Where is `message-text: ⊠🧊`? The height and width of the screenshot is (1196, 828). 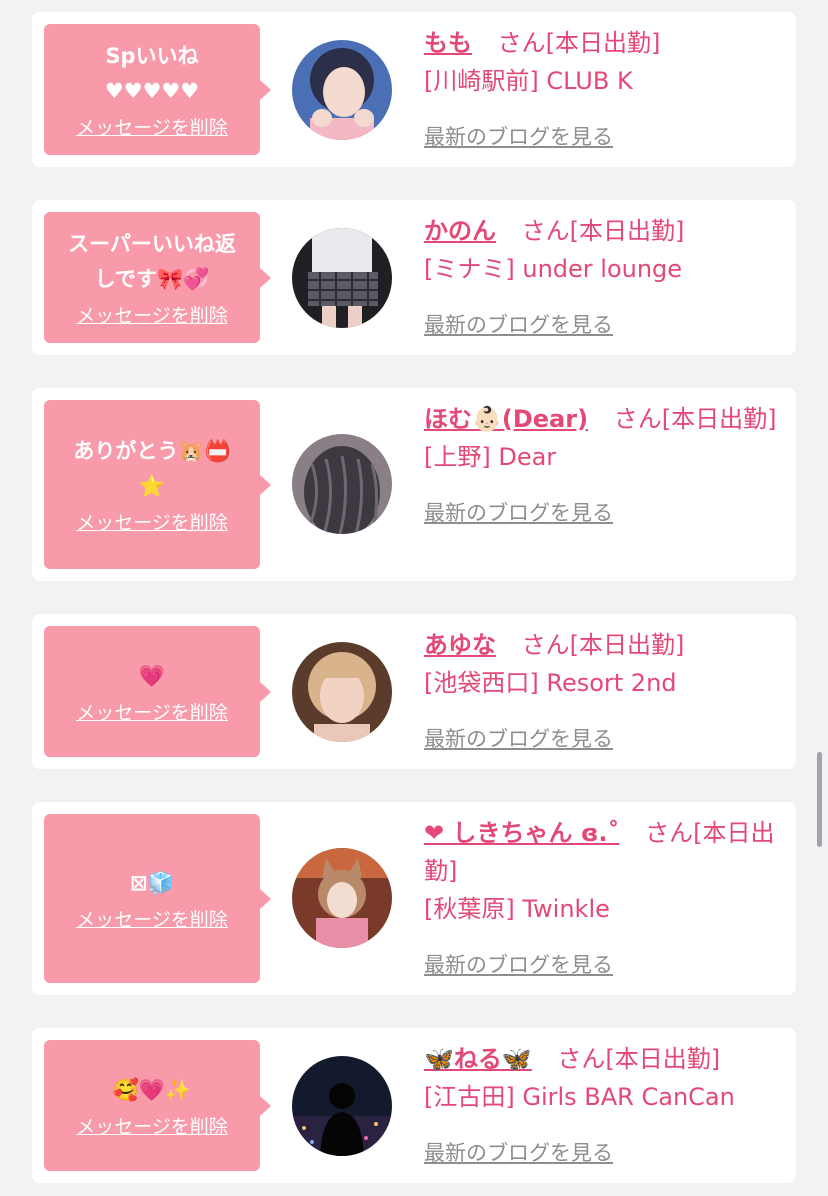 message-text: ⊠🧊 is located at coordinates (152, 882).